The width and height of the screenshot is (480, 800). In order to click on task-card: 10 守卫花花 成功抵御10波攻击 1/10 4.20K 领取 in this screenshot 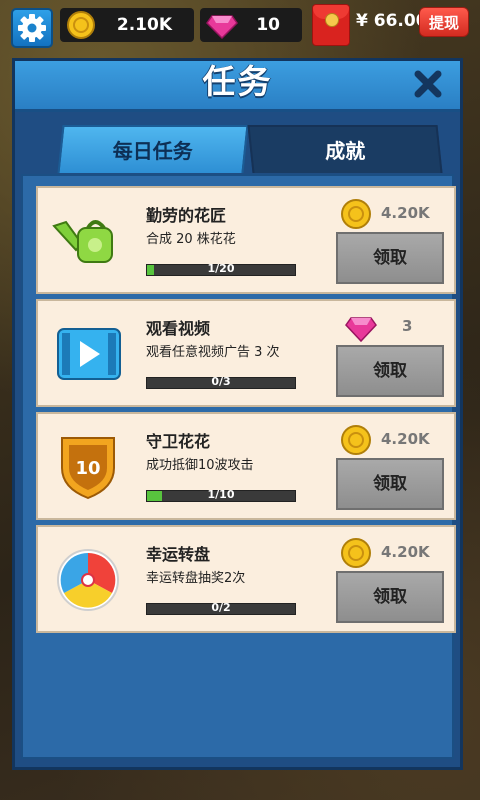, I will do `click(246, 466)`.